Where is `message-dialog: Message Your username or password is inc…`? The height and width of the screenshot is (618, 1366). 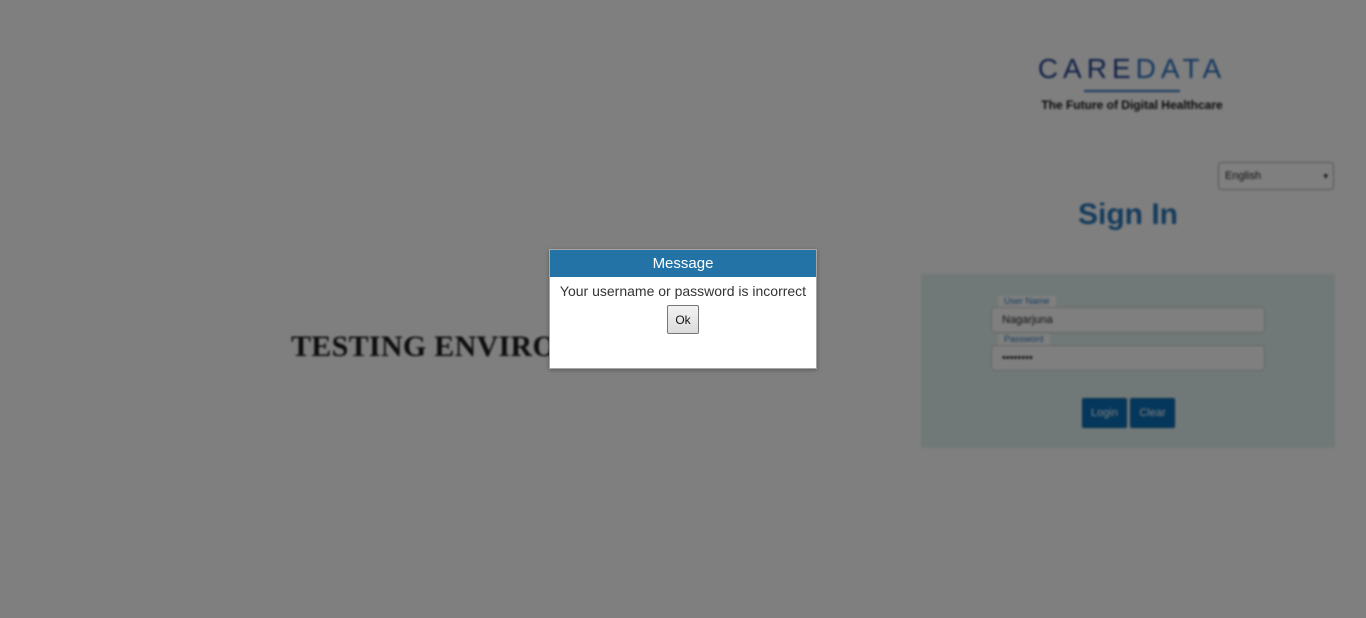 message-dialog: Message Your username or password is inc… is located at coordinates (683, 309).